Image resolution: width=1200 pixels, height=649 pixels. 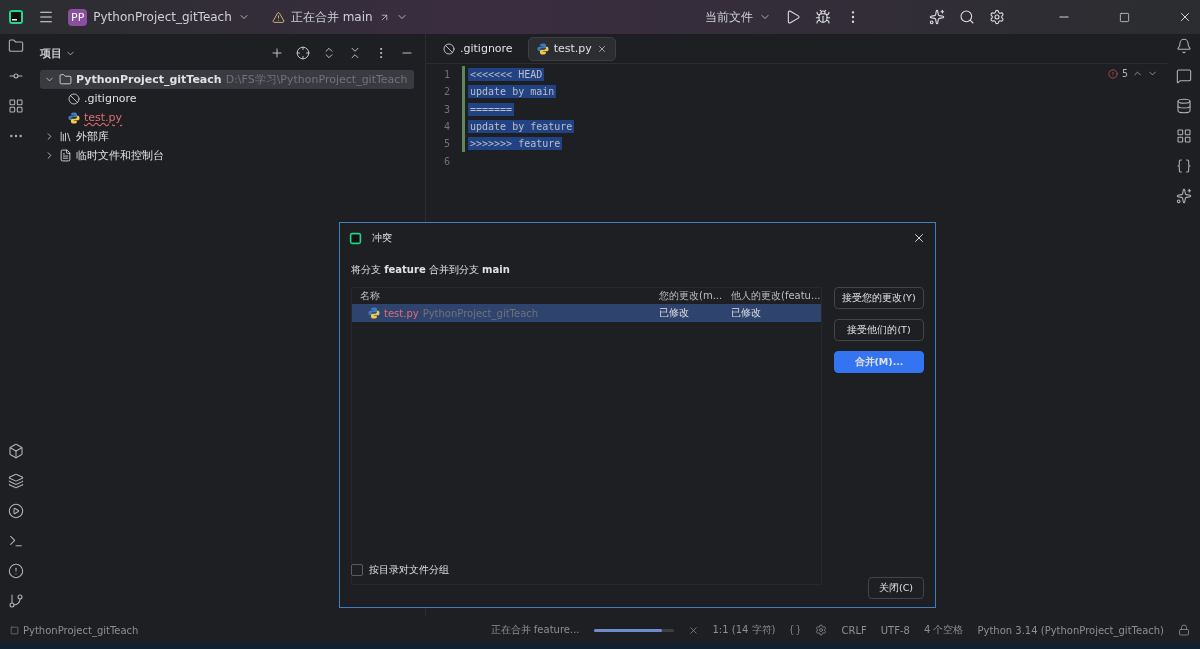 I want to click on run-config-selector: 当前文件, so click(x=738, y=17).